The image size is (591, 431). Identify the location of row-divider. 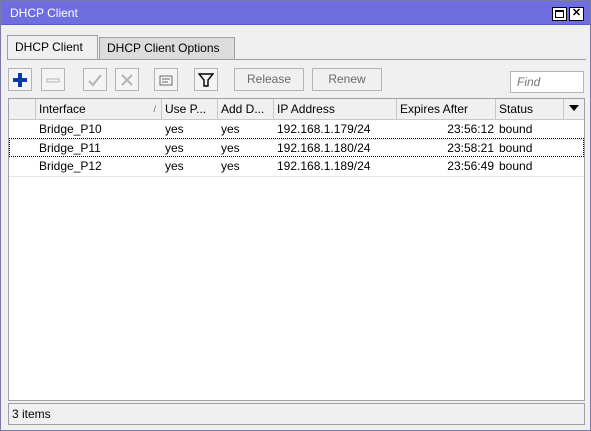
(296, 176).